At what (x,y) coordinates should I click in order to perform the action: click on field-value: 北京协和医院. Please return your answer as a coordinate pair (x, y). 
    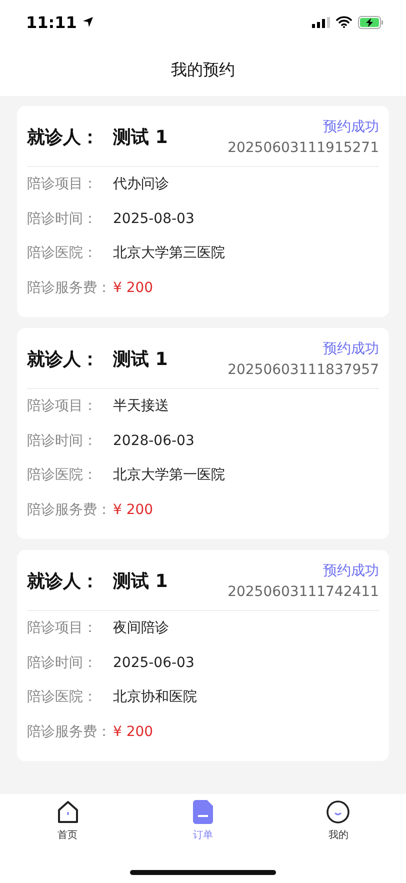
    Looking at the image, I should click on (155, 697).